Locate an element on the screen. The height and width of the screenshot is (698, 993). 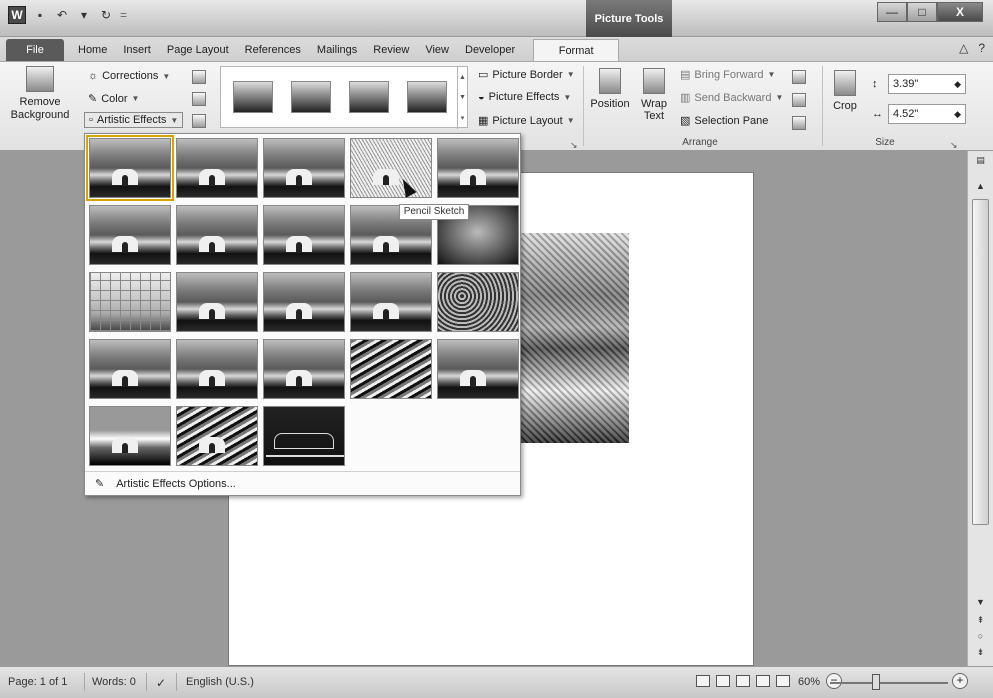
effect-glow-edges is located at coordinates (304, 436).